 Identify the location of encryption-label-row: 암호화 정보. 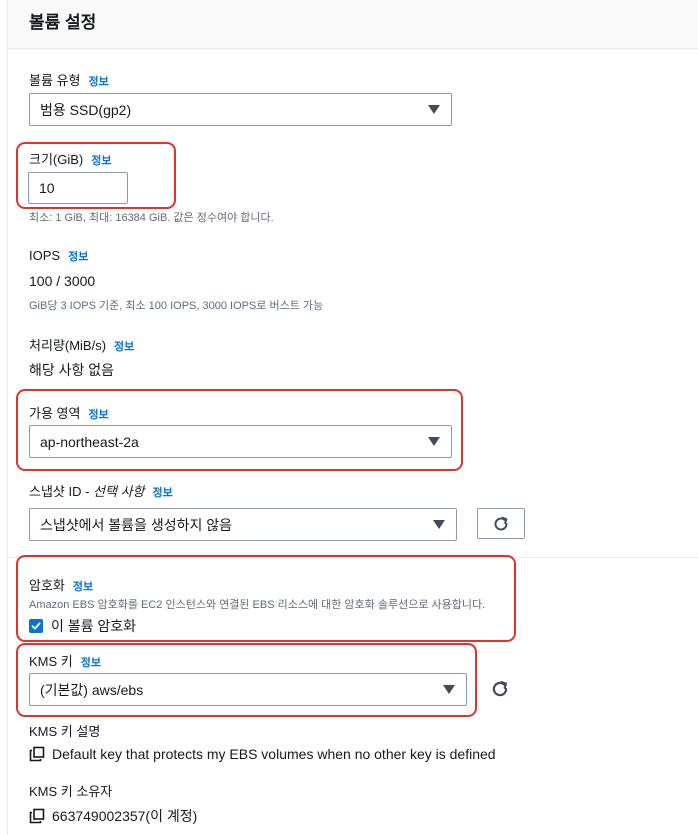
(61, 585).